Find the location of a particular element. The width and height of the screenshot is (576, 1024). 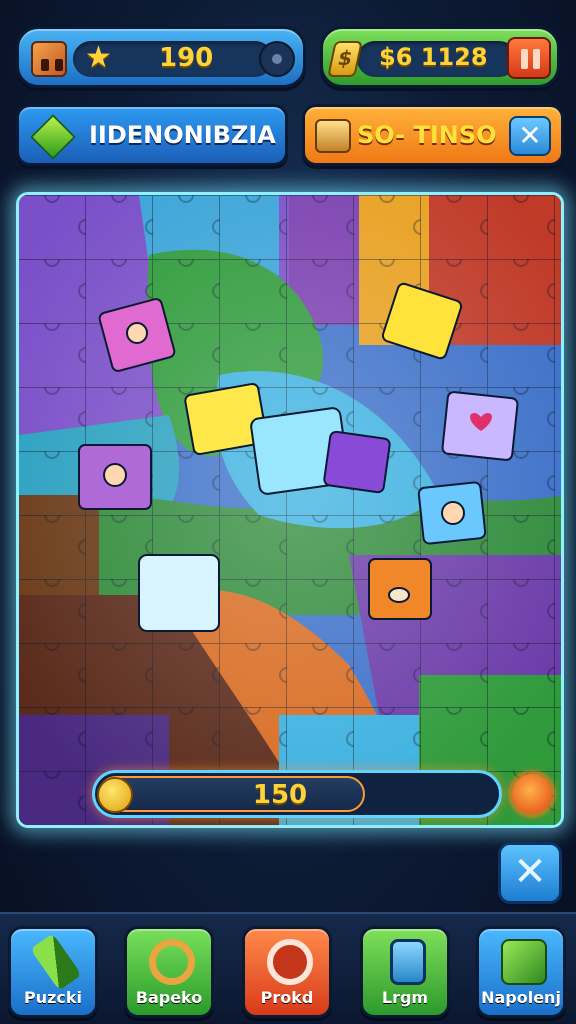

stars-value: 190 is located at coordinates (186, 58).